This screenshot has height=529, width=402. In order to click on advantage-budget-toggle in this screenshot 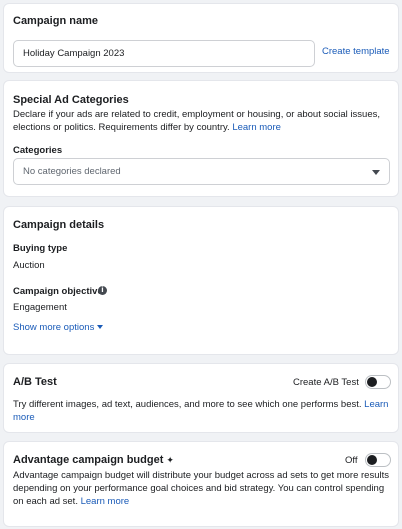, I will do `click(378, 460)`.